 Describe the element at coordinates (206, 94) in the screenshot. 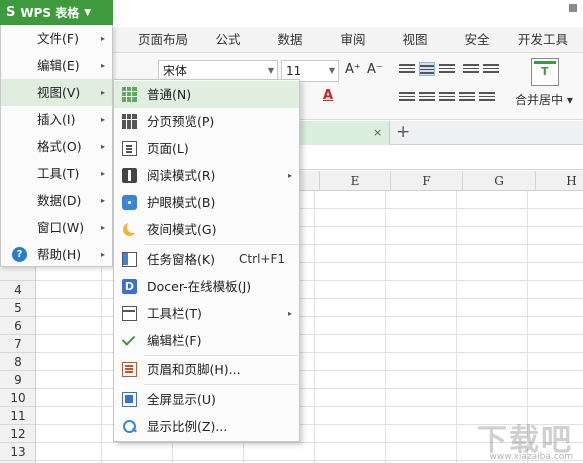

I see `submenu-item-normal: 普通(N)` at that location.